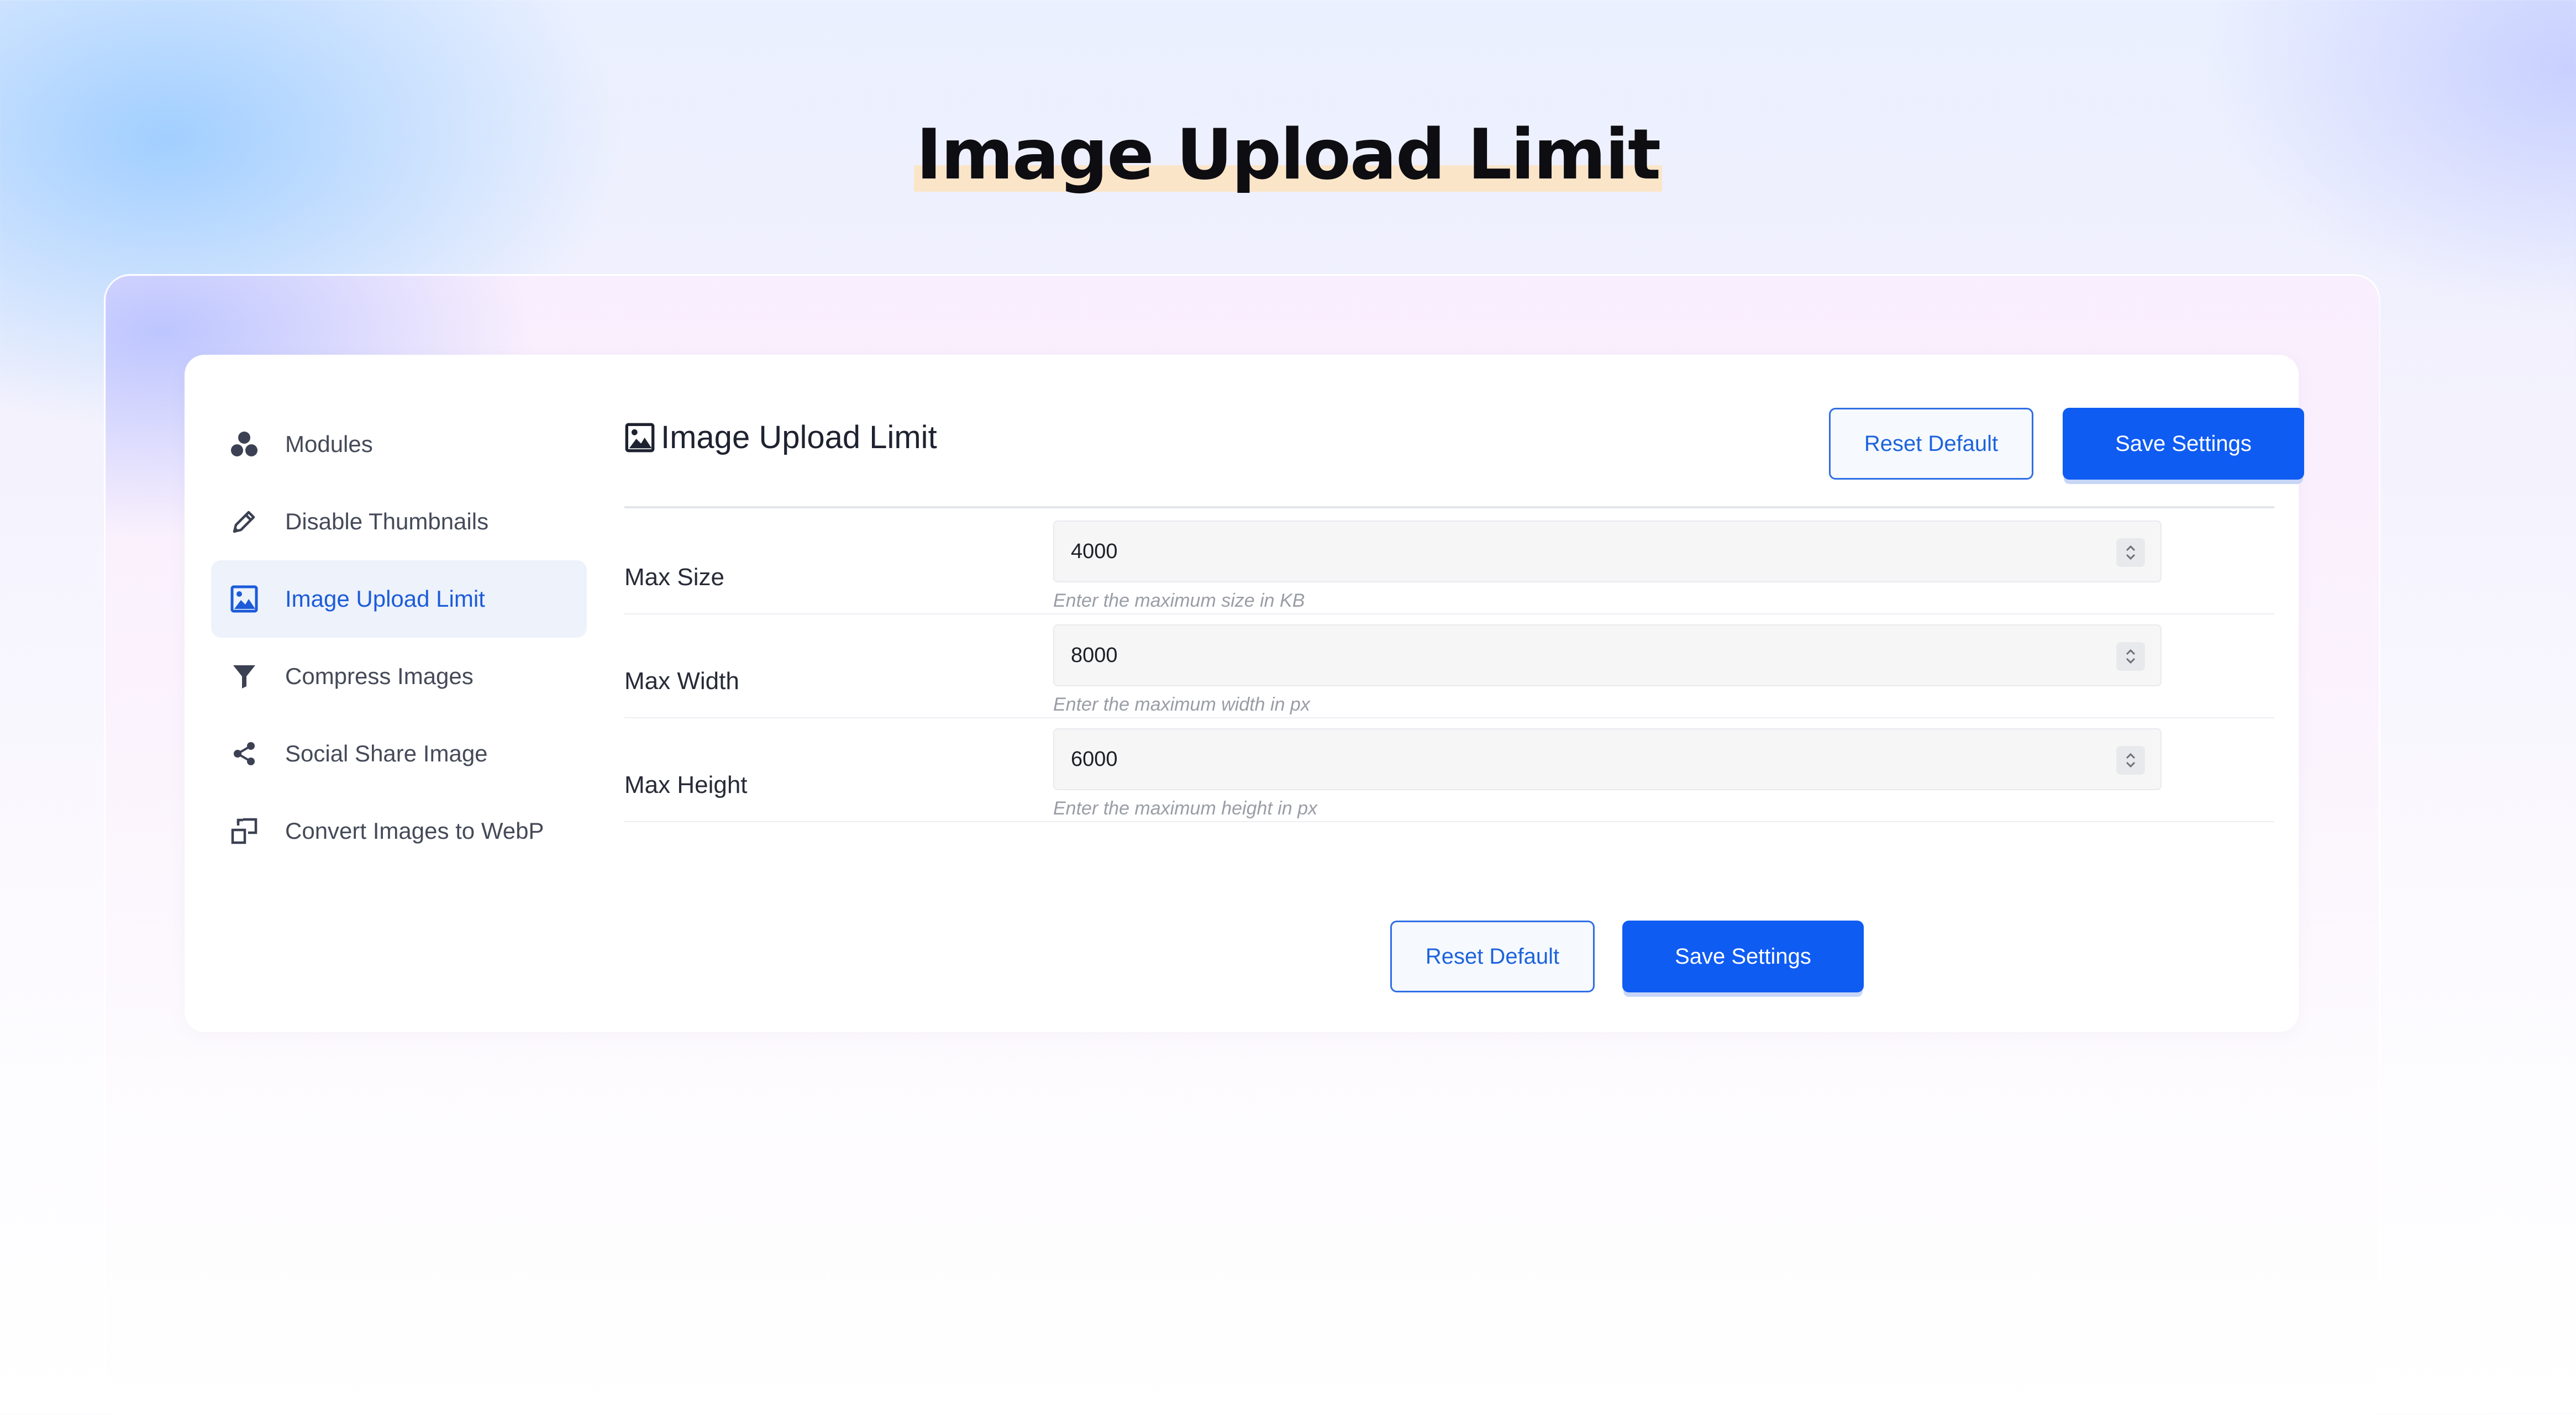  I want to click on sidebar-item-image-upload-limit: Image Upload Limit, so click(399, 599).